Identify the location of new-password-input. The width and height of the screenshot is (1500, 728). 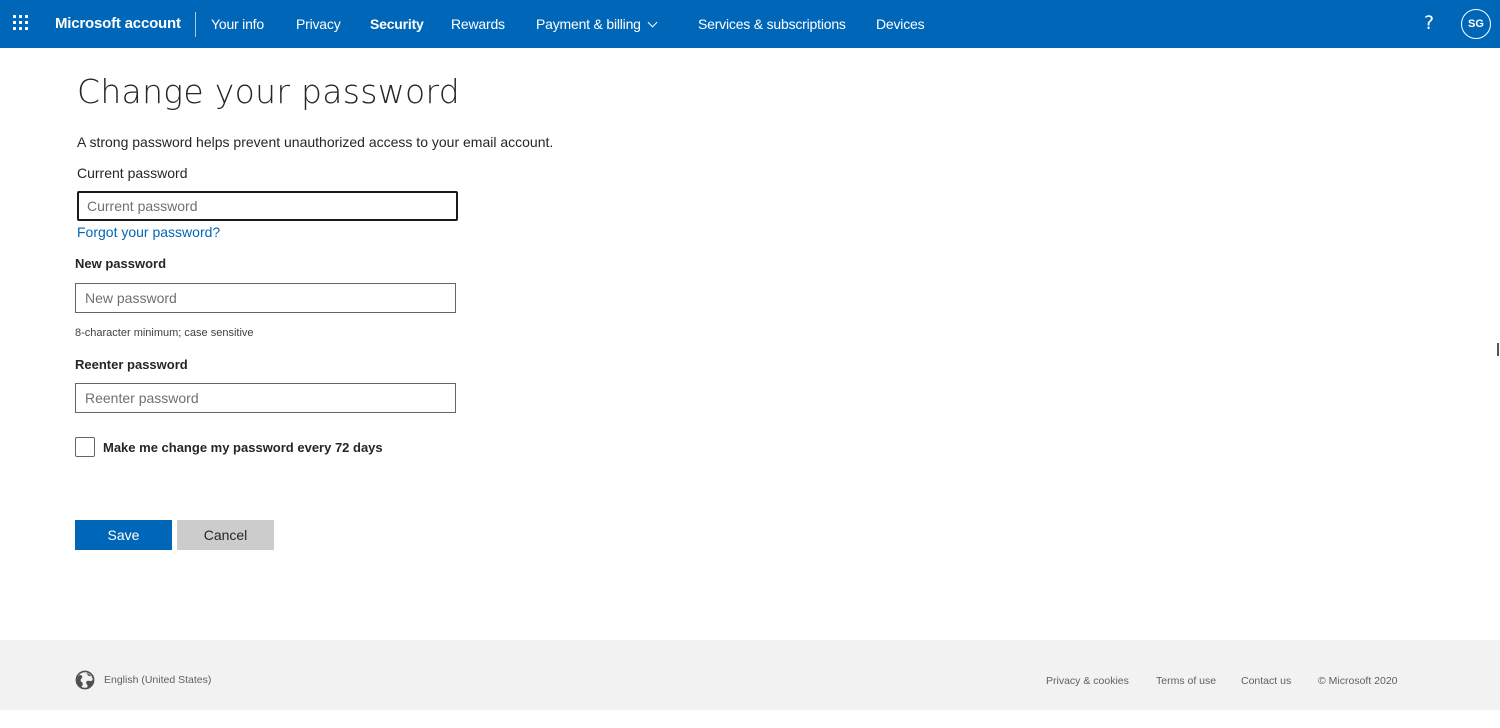
(265, 298).